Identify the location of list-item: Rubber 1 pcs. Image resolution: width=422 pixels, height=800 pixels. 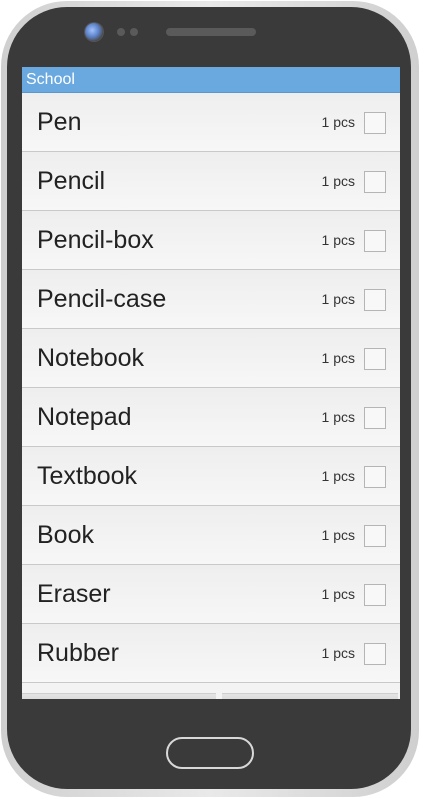
(211, 653).